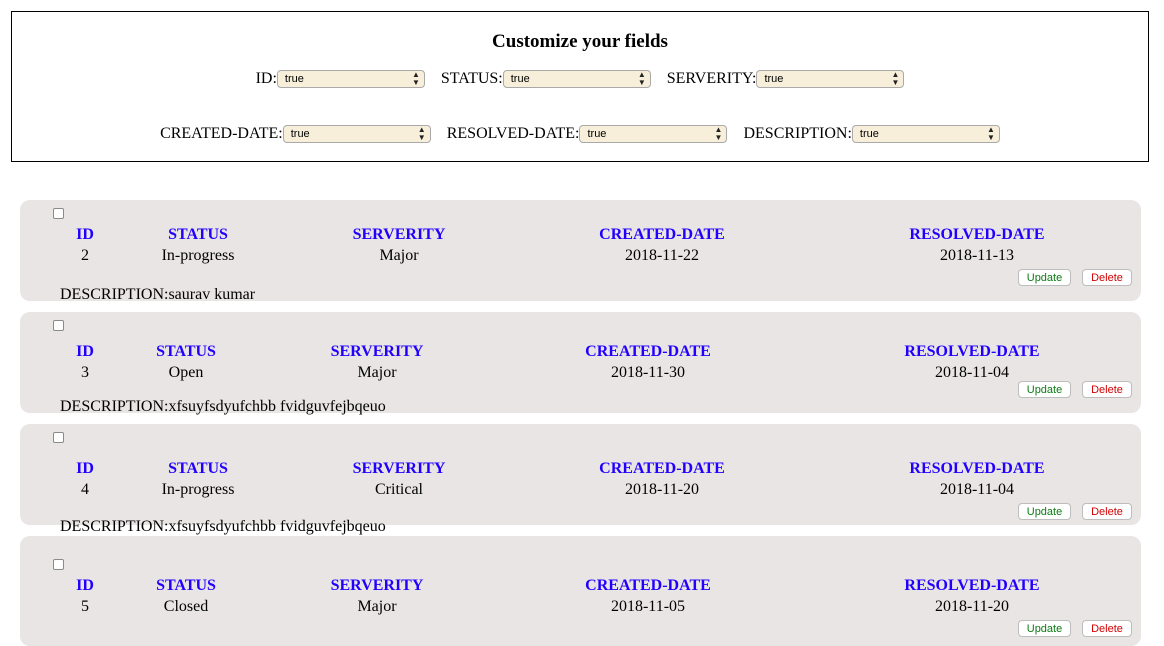 Image resolution: width=1164 pixels, height=646 pixels. What do you see at coordinates (869, 134) in the screenshot?
I see `description-select-value: true` at bounding box center [869, 134].